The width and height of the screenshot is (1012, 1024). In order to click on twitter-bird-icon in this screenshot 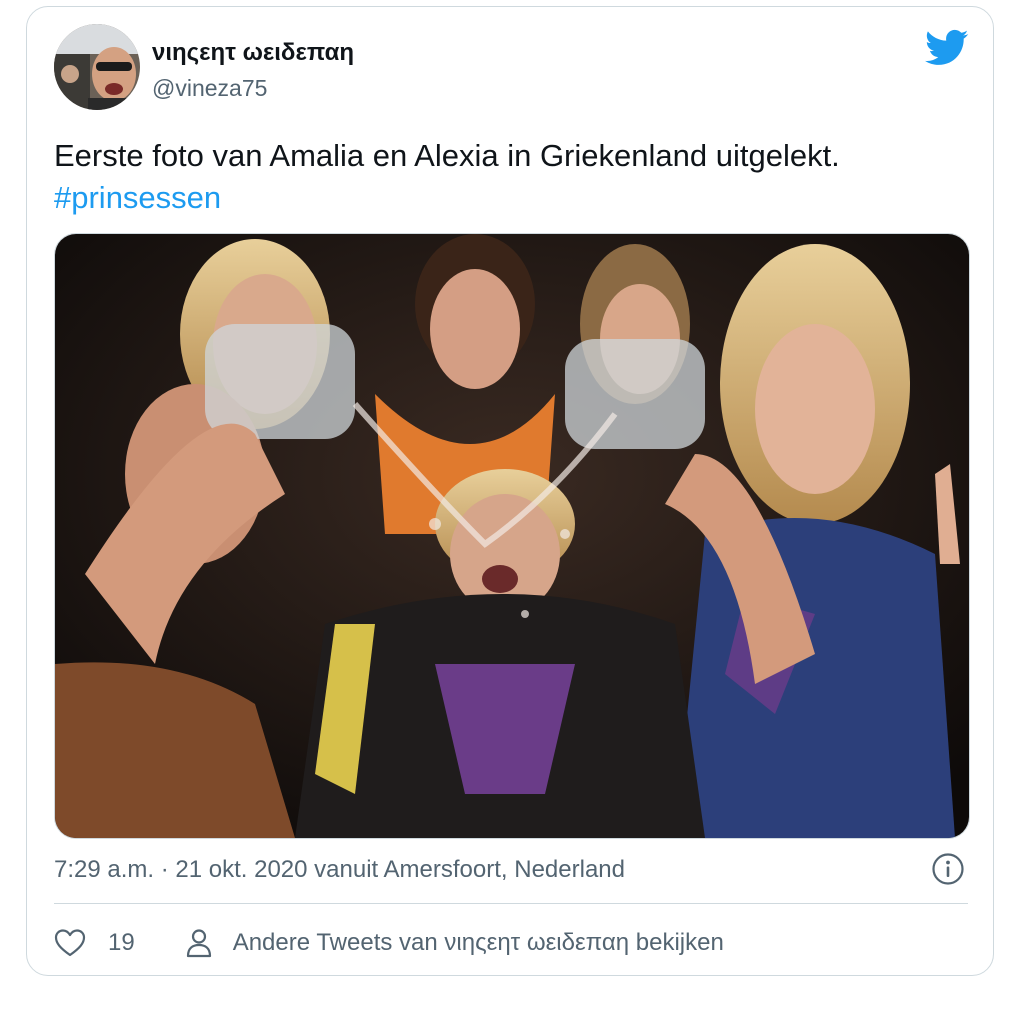, I will do `click(947, 48)`.